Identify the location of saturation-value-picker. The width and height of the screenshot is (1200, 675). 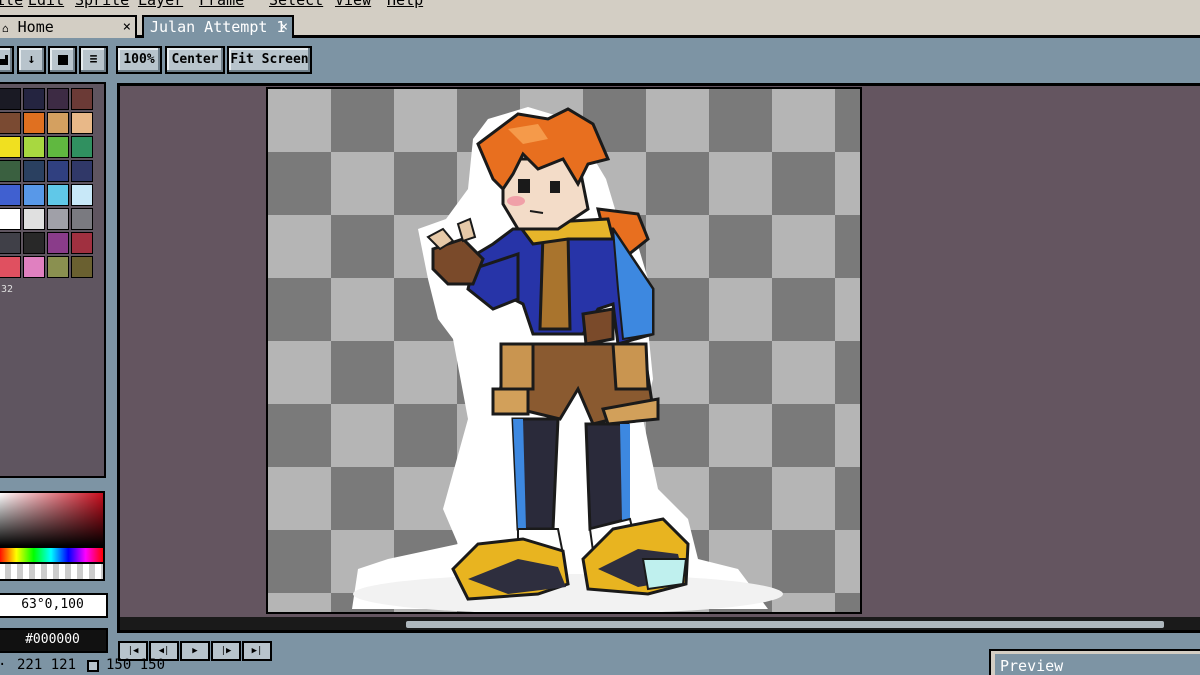
(52, 519).